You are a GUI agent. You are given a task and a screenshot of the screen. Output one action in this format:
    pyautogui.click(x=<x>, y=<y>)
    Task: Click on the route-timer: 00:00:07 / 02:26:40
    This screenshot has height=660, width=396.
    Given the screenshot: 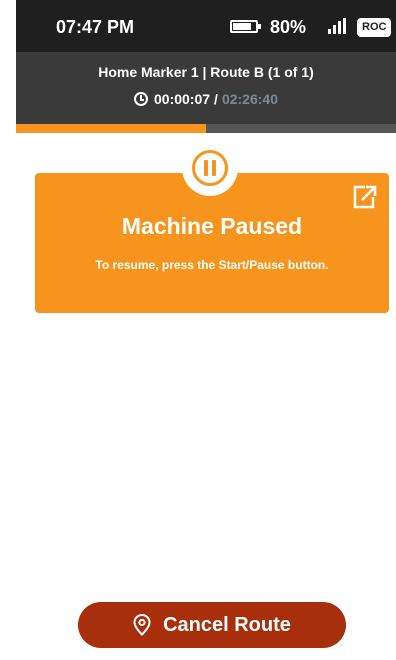 What is the action you would take?
    pyautogui.click(x=206, y=99)
    